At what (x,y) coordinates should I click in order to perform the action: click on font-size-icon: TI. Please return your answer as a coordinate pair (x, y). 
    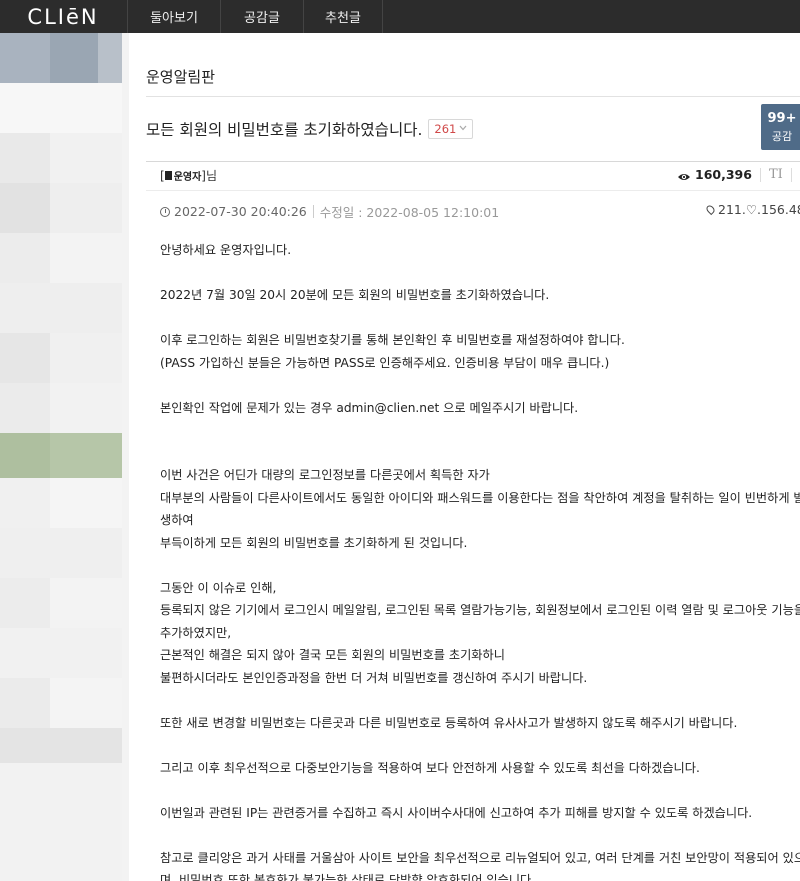
    Looking at the image, I should click on (776, 174).